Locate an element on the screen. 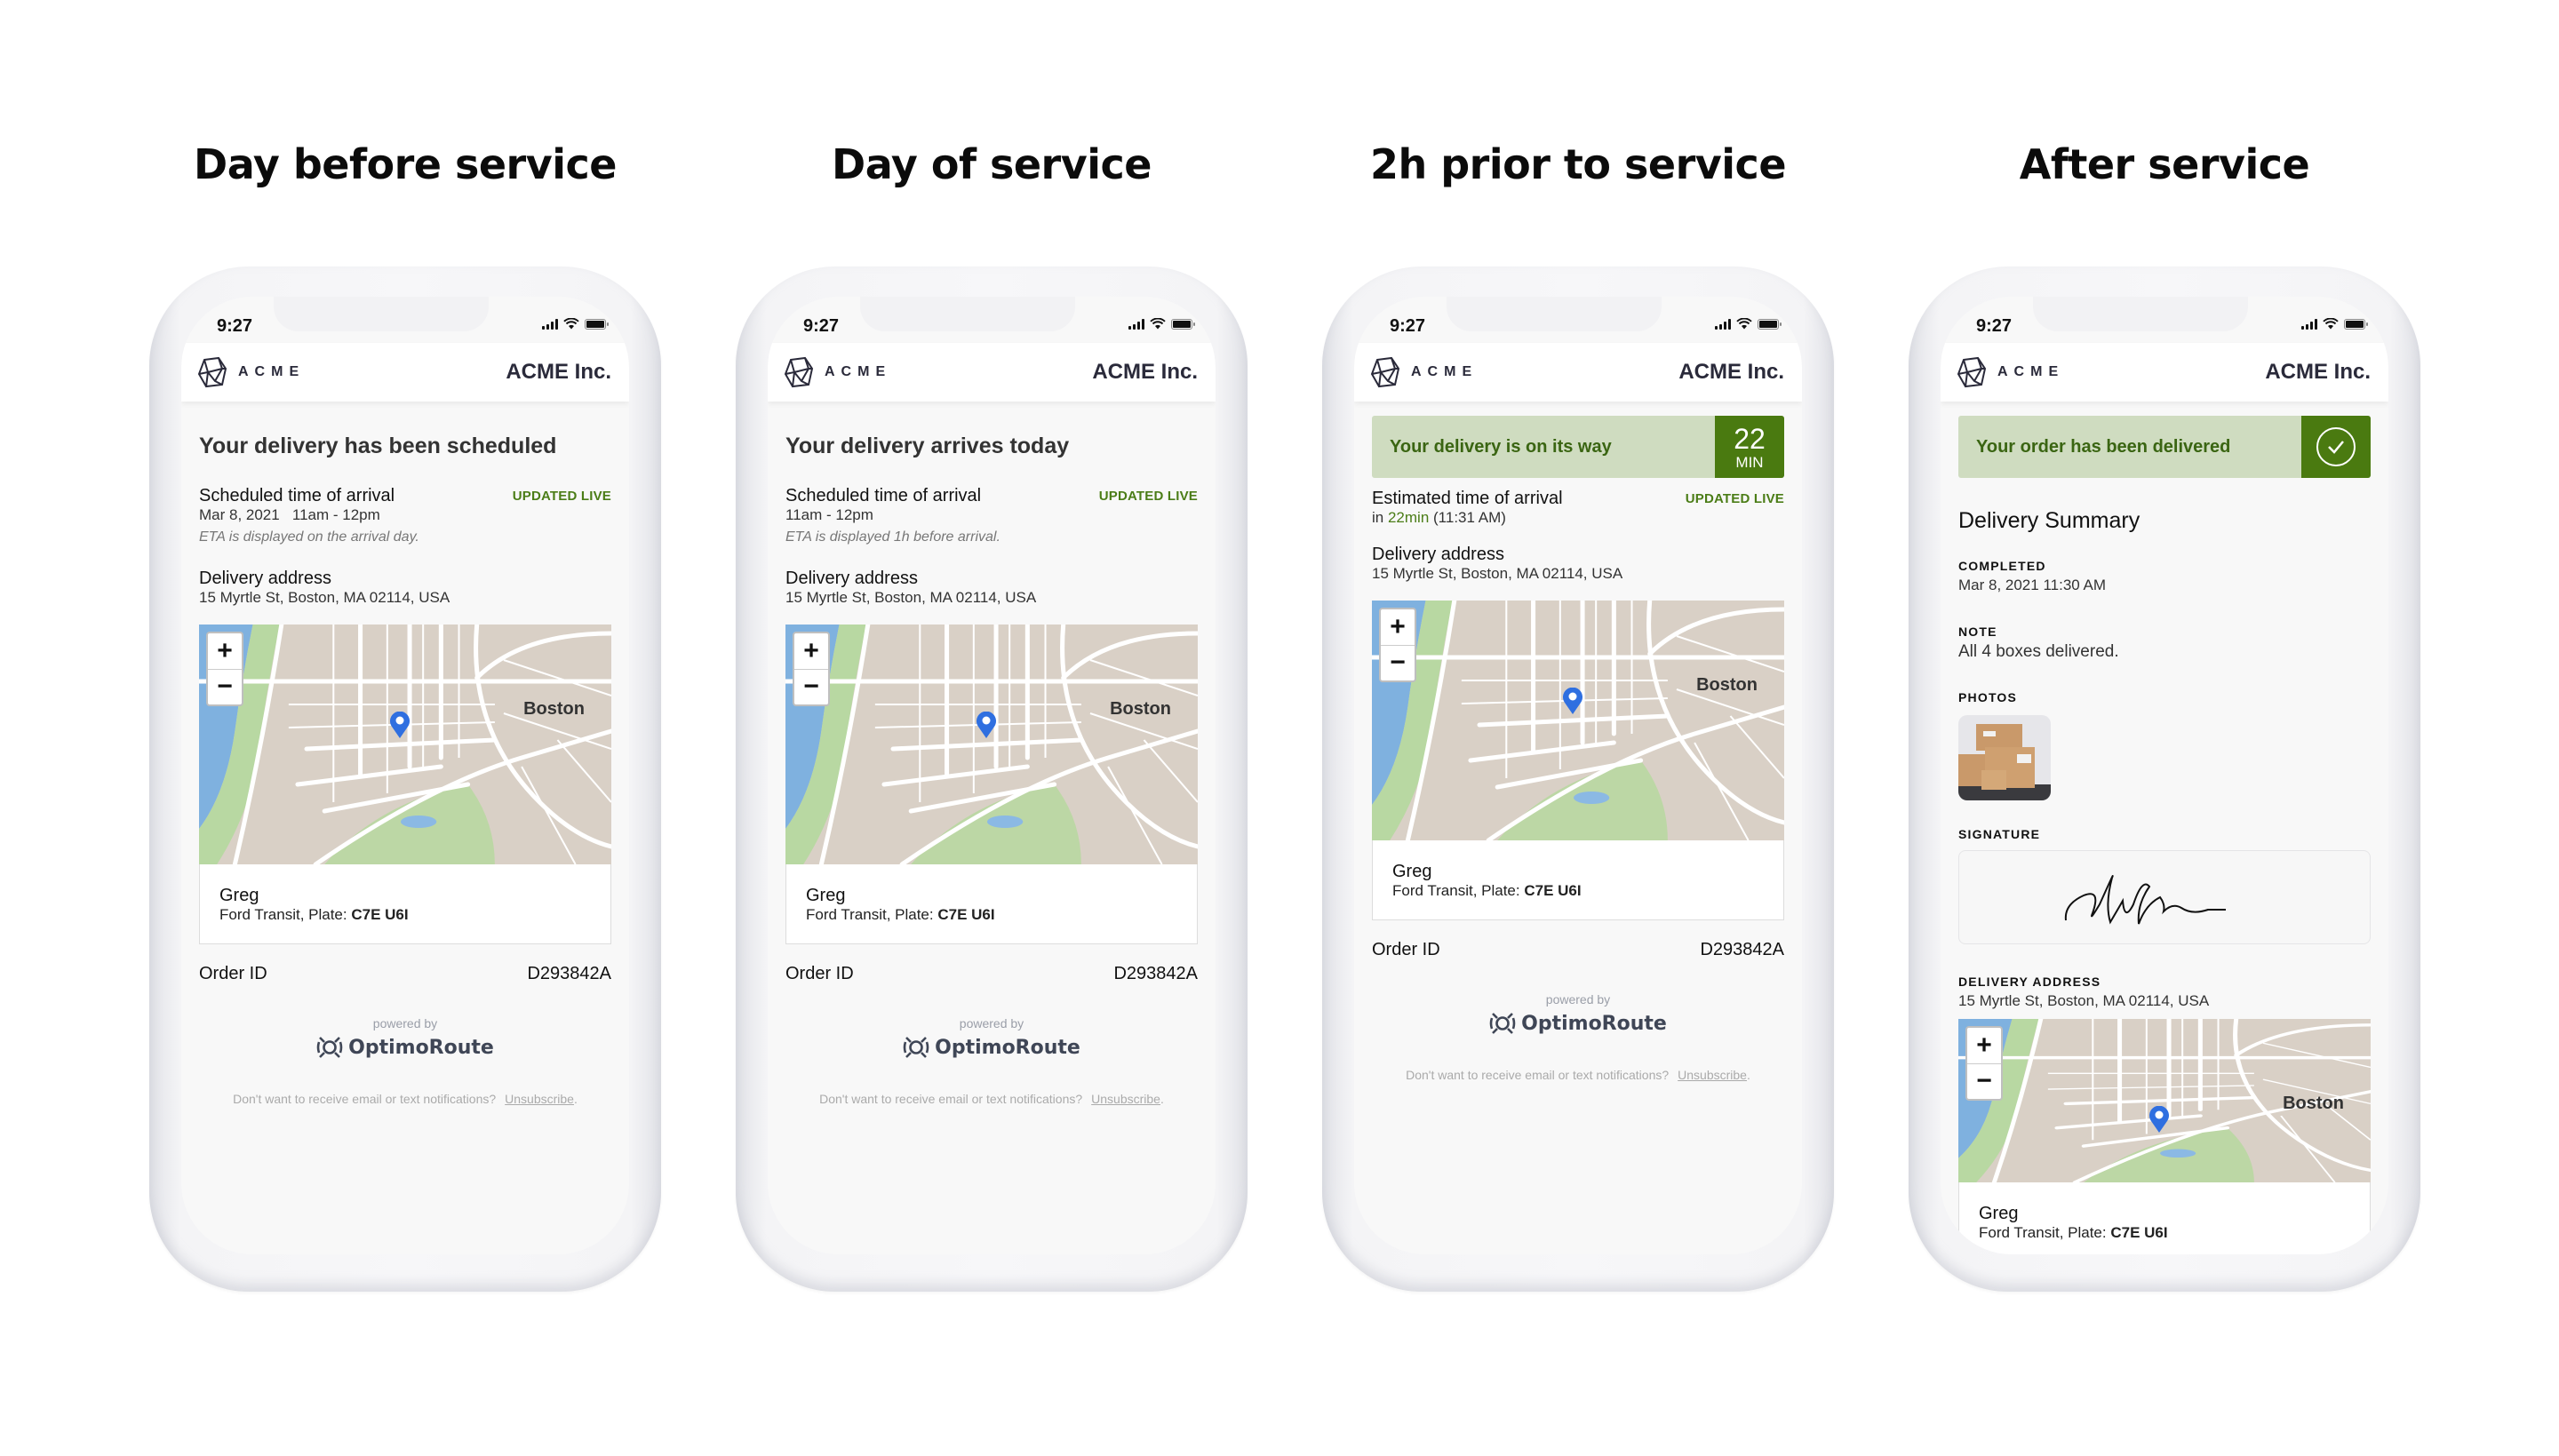 The height and width of the screenshot is (1456, 2559). eta-hint: ETA is displayed 1h before arrival. is located at coordinates (892, 537).